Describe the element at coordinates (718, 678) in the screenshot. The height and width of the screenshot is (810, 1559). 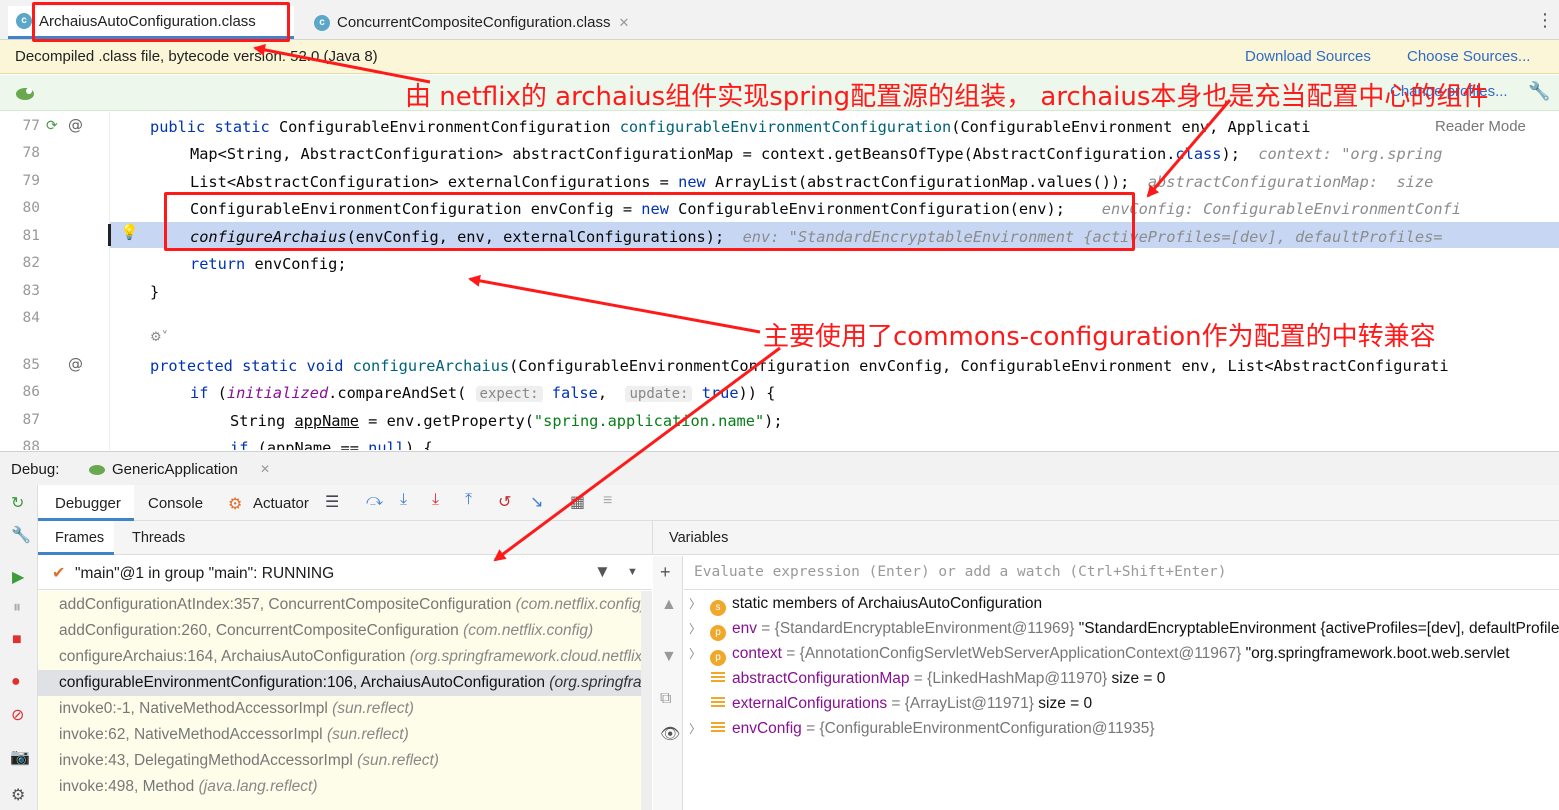
I see `field-list-icon` at that location.